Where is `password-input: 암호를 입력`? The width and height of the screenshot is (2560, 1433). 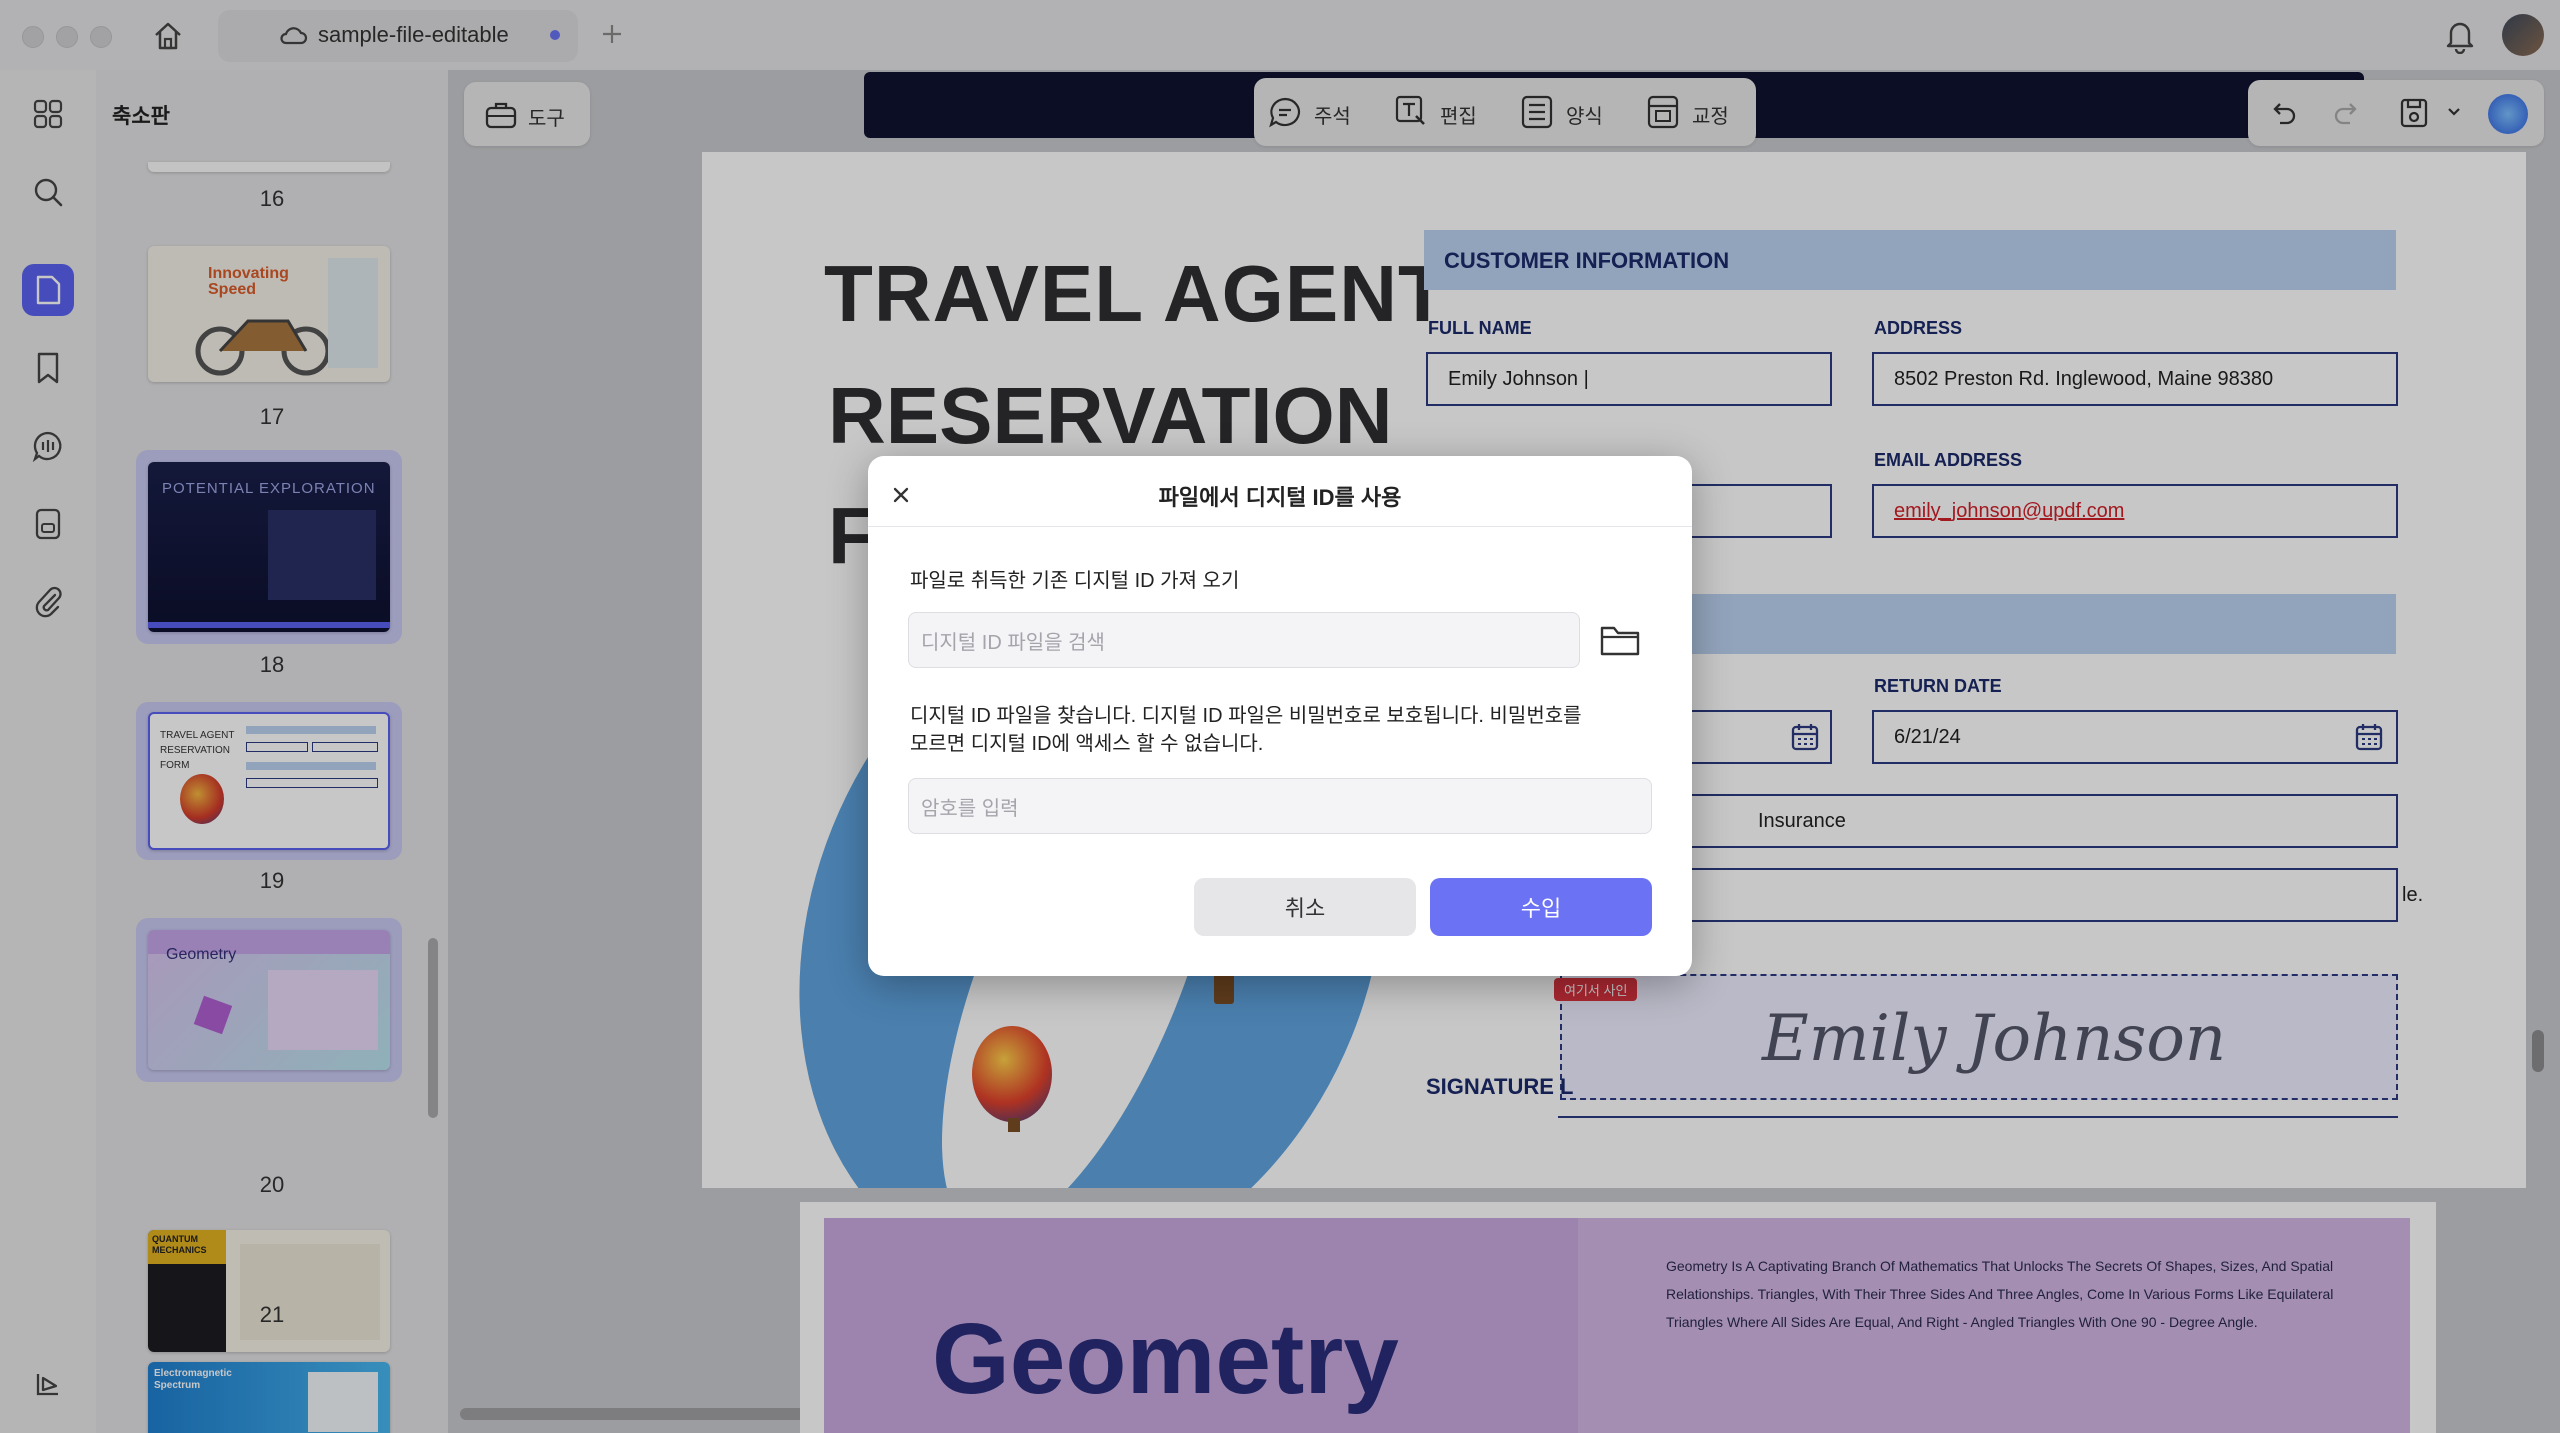
password-input: 암호를 입력 is located at coordinates (1280, 806).